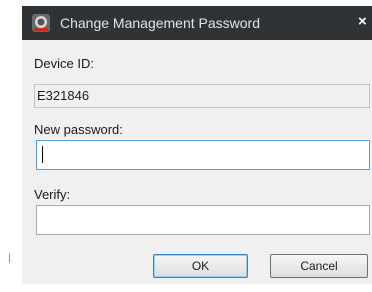 The height and width of the screenshot is (292, 372). I want to click on device-id-label: Device ID:, so click(64, 63).